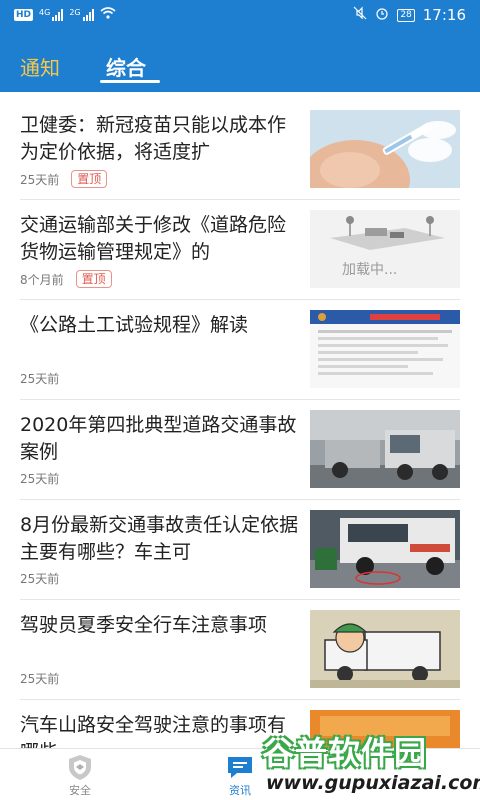  What do you see at coordinates (80, 790) in the screenshot?
I see `nav-label-safety: 安全` at bounding box center [80, 790].